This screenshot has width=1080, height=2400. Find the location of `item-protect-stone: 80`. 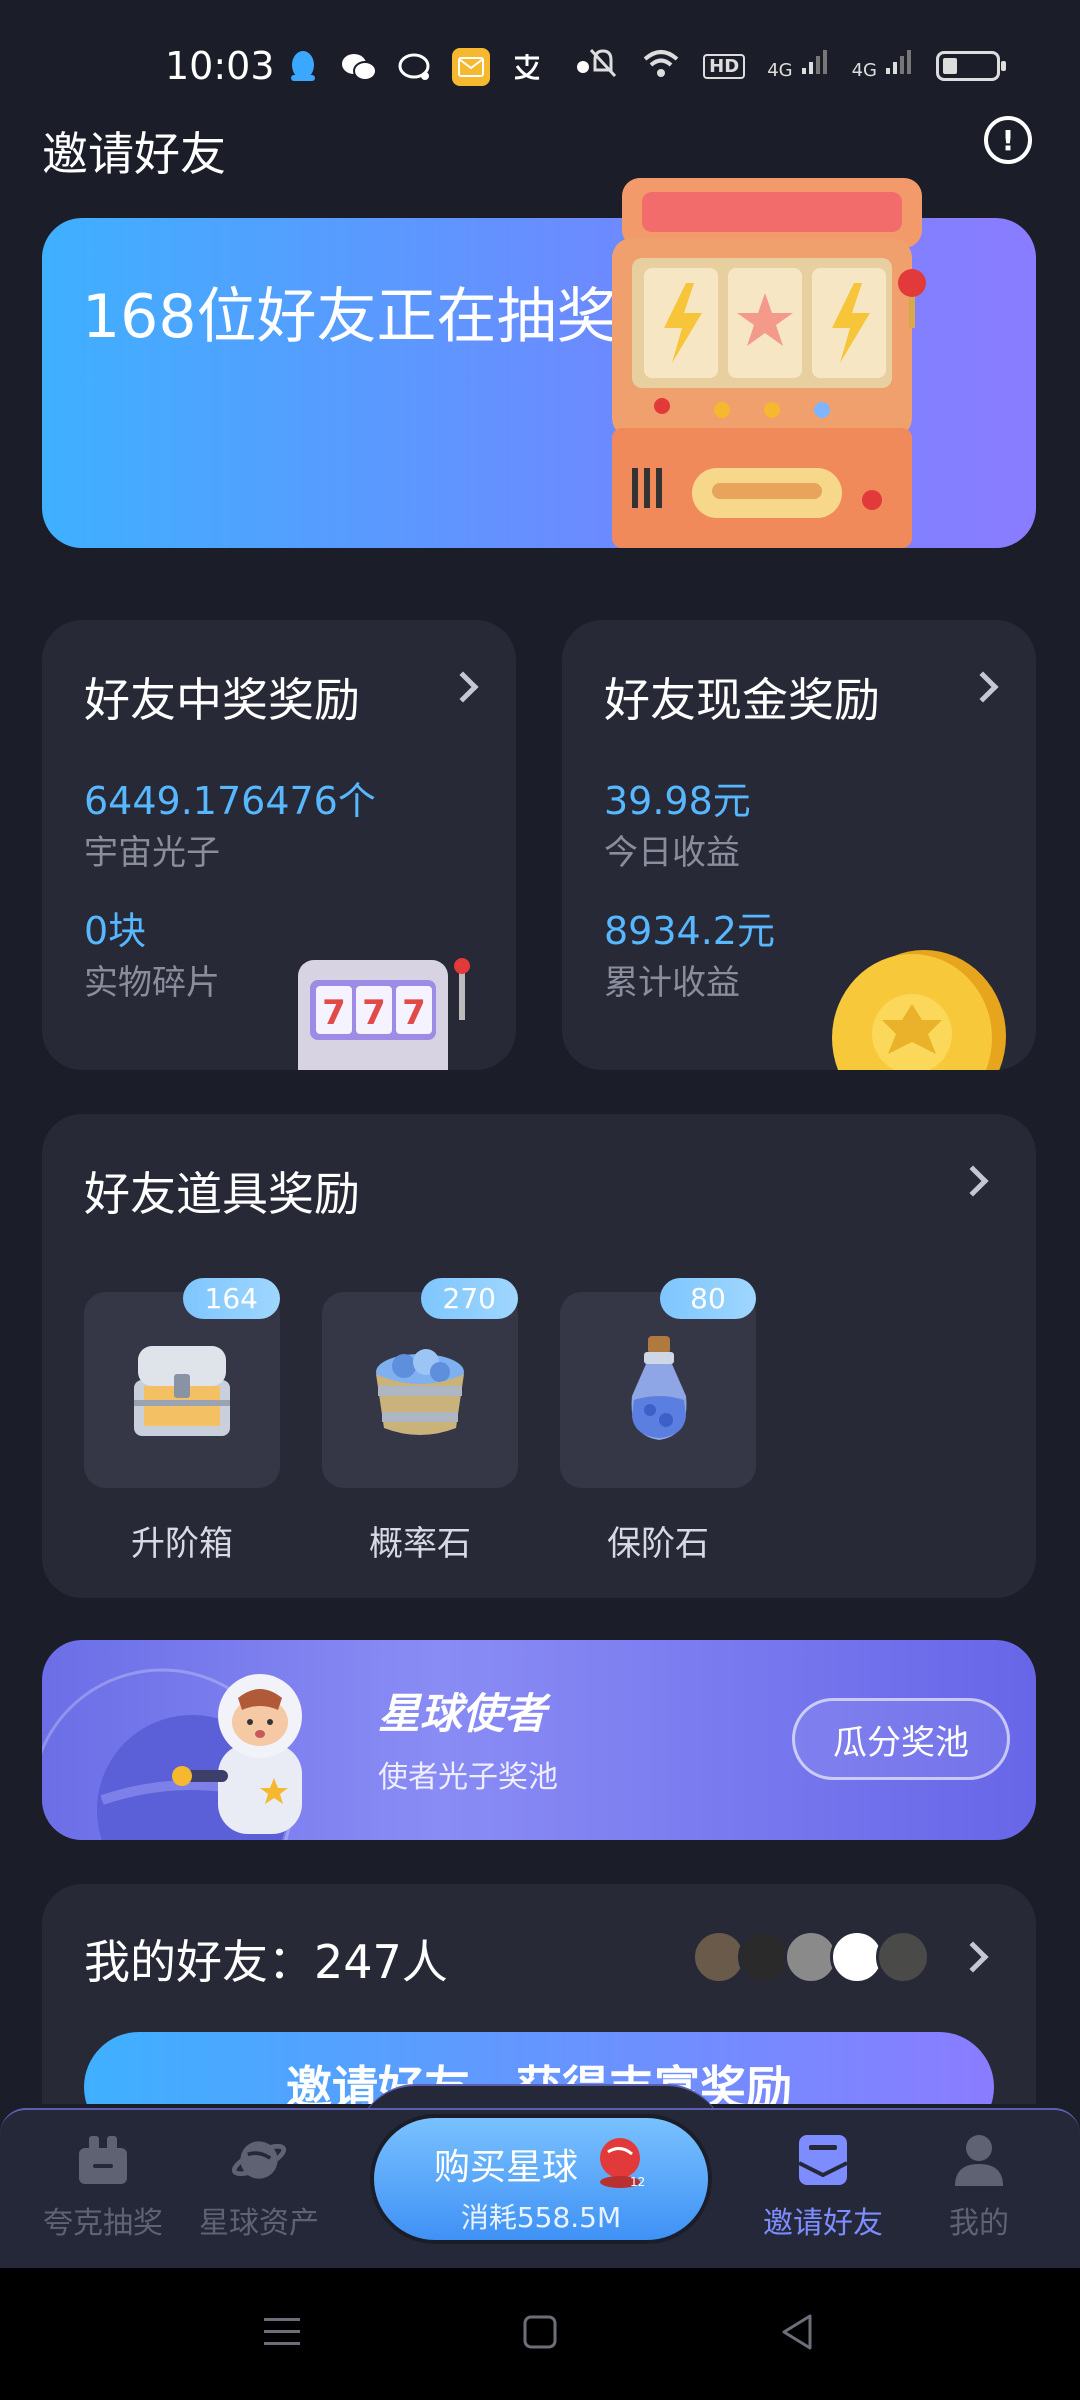

item-protect-stone: 80 is located at coordinates (658, 1383).